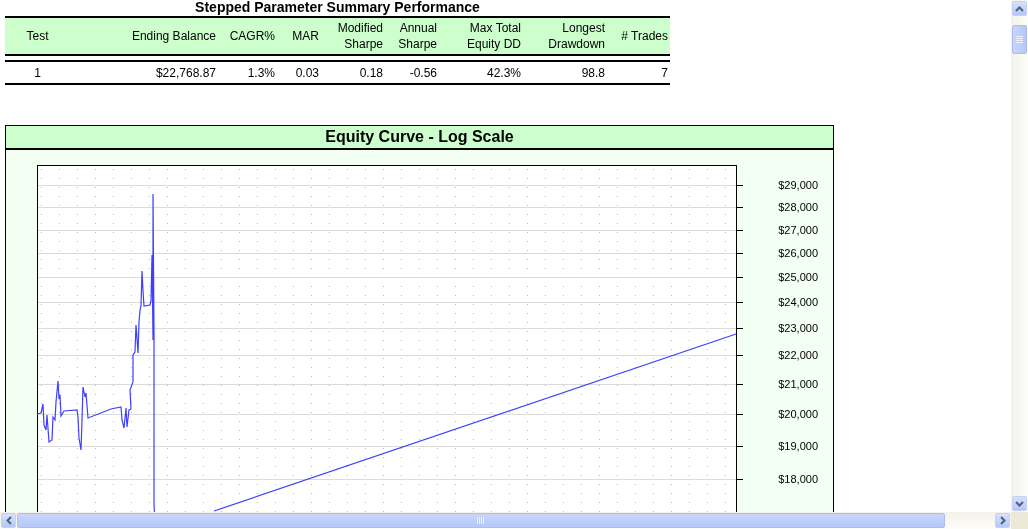 Image resolution: width=1028 pixels, height=529 pixels. Describe the element at coordinates (593, 72) in the screenshot. I see `table-cell-text: 98.8` at that location.